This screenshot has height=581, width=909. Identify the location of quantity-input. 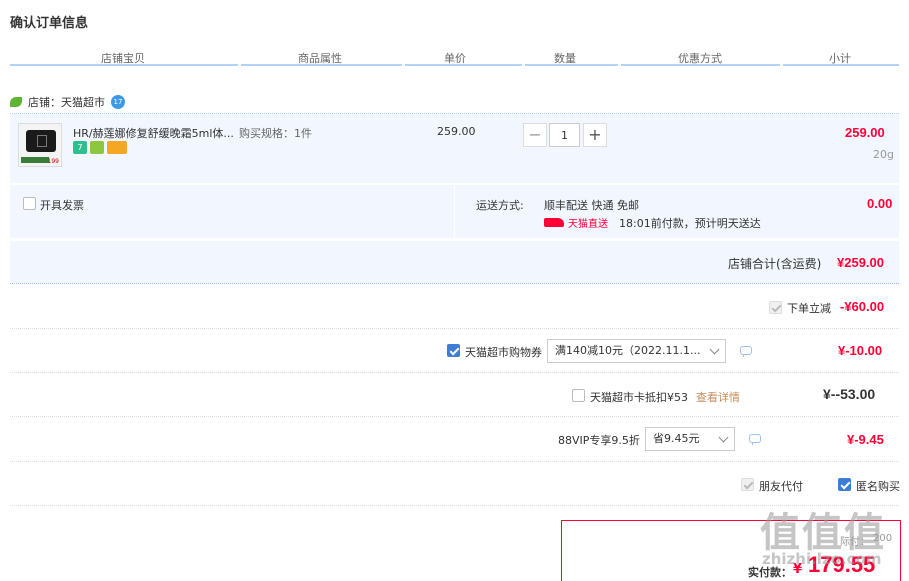
(564, 135).